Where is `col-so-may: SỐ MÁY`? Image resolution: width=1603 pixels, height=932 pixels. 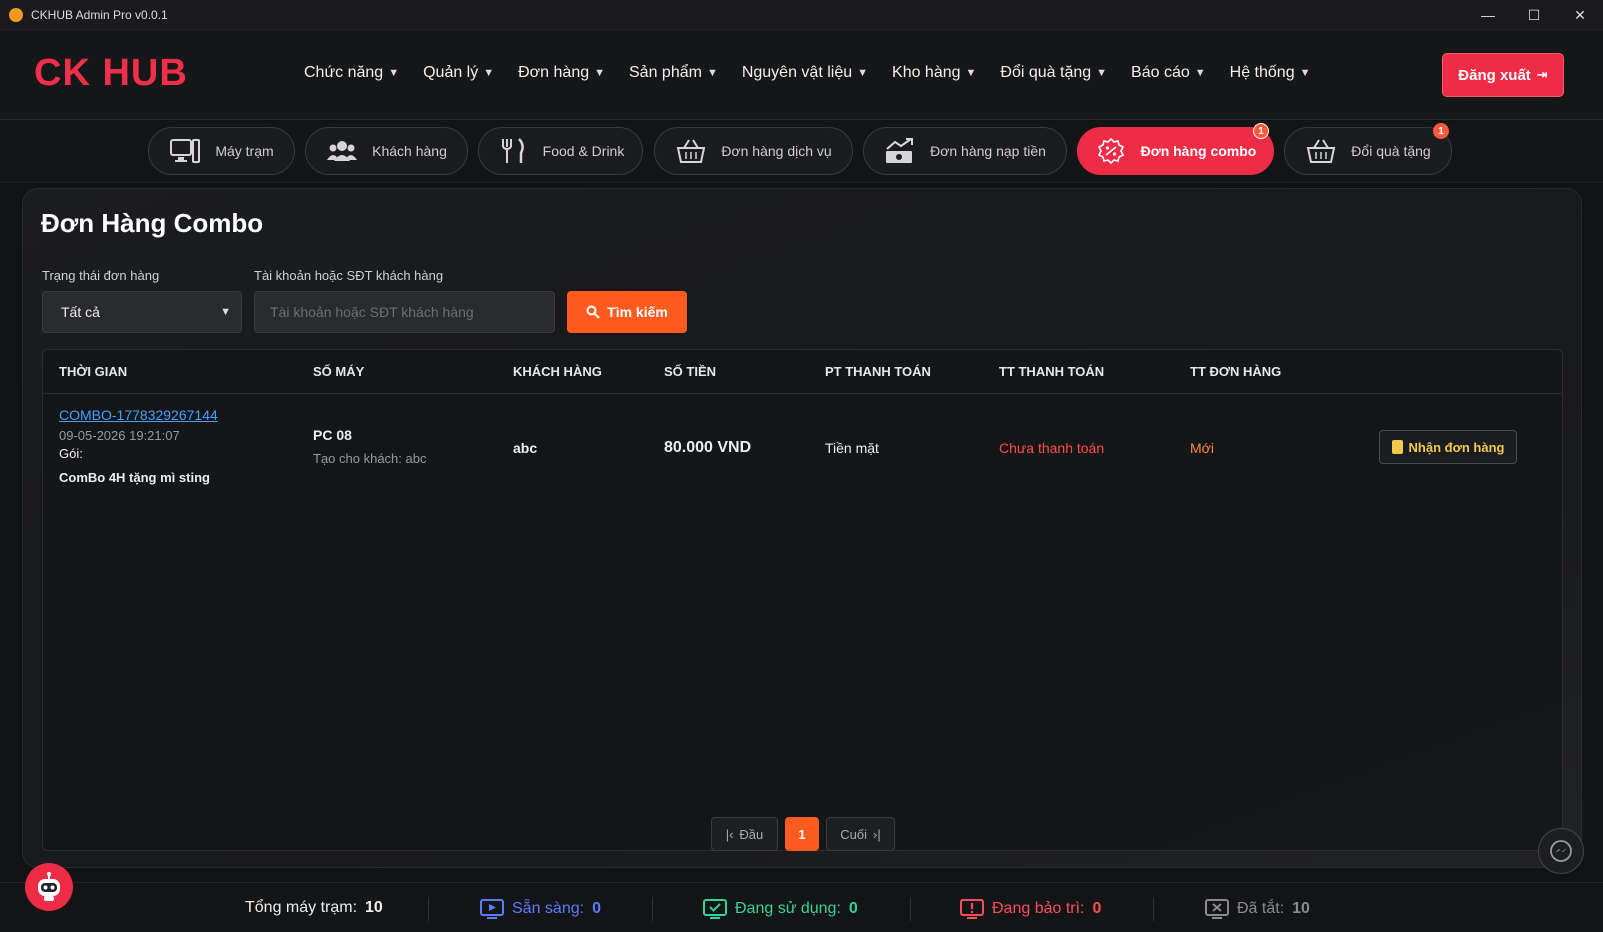 col-so-may: SỐ MÁY is located at coordinates (339, 371).